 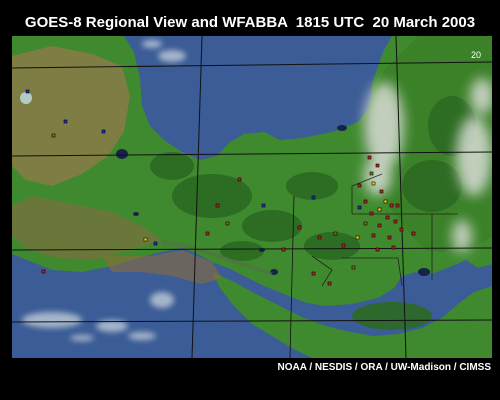 I want to click on frame-number: 20, so click(x=476, y=55).